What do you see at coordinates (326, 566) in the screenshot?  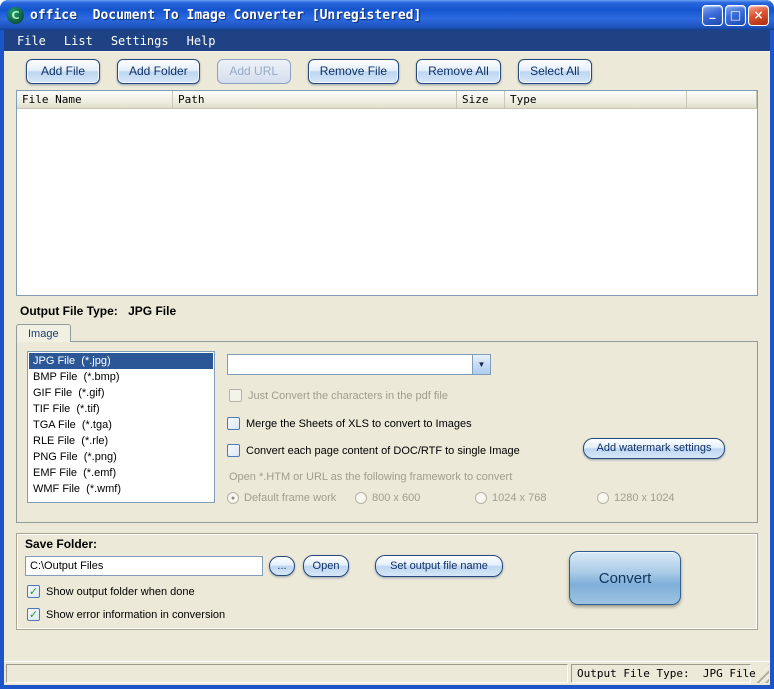 I see `open-button: Open` at bounding box center [326, 566].